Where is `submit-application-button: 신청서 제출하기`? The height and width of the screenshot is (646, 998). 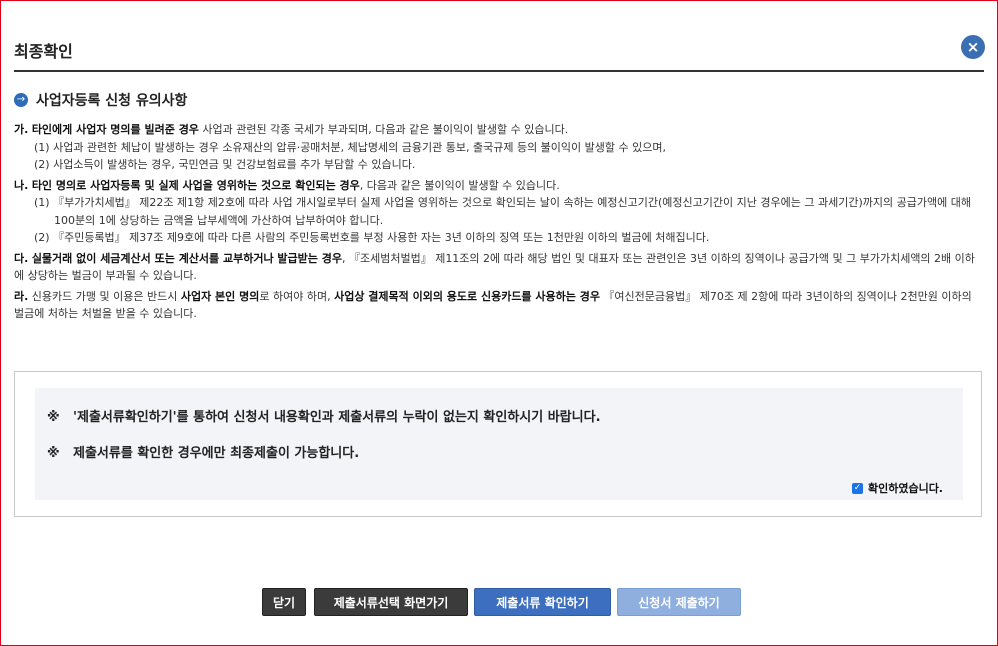
submit-application-button: 신청서 제출하기 is located at coordinates (679, 602).